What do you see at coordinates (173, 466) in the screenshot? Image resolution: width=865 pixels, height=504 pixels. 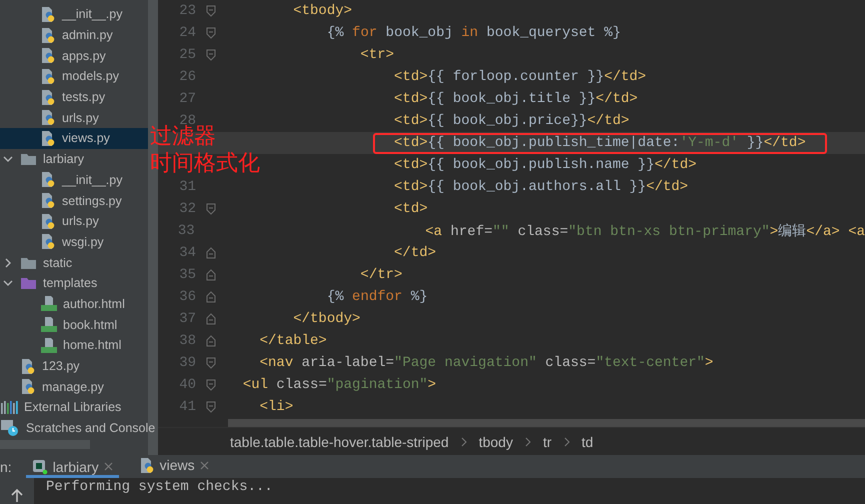 I see `run-tab: views` at bounding box center [173, 466].